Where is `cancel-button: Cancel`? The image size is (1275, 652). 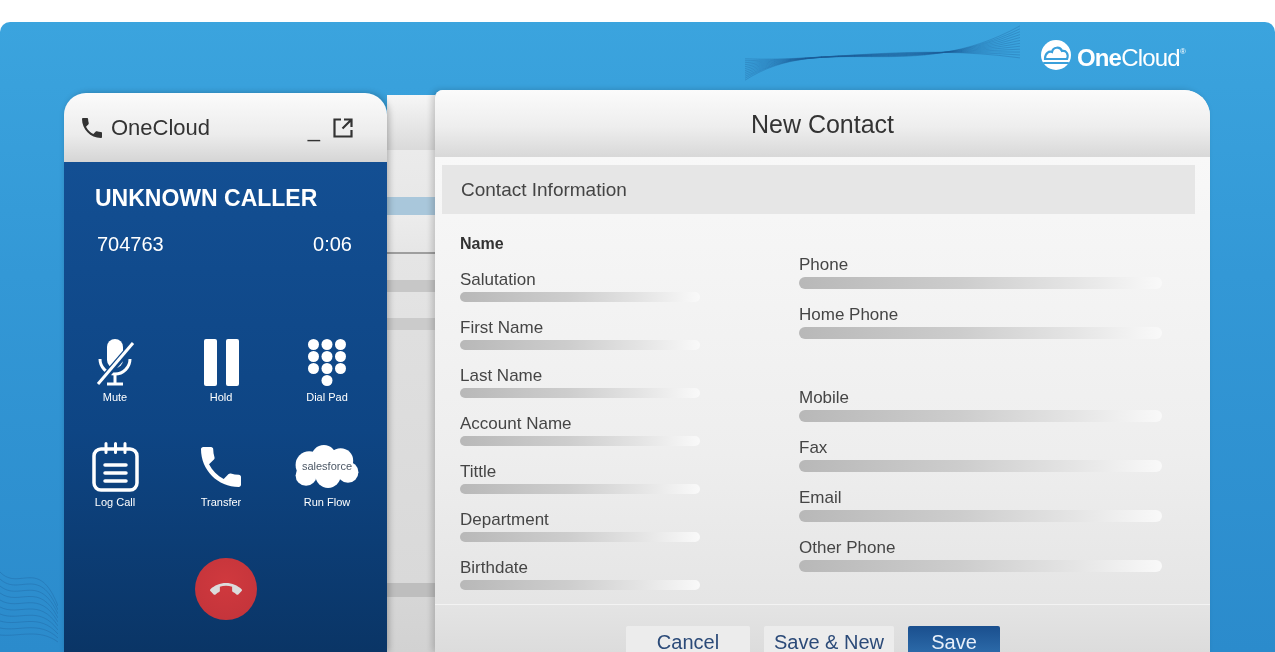 cancel-button: Cancel is located at coordinates (688, 639).